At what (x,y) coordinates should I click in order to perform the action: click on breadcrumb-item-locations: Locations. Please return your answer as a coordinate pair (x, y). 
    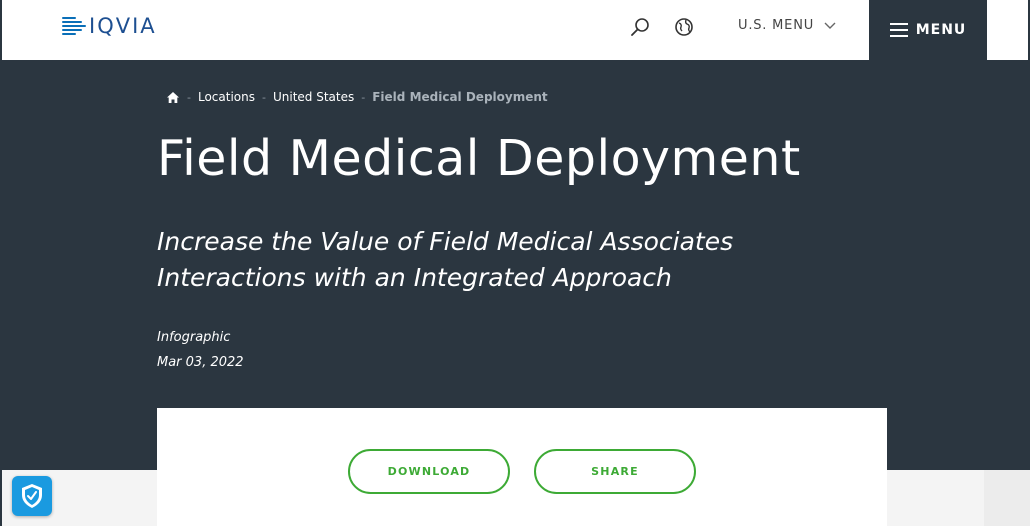
    Looking at the image, I should click on (226, 97).